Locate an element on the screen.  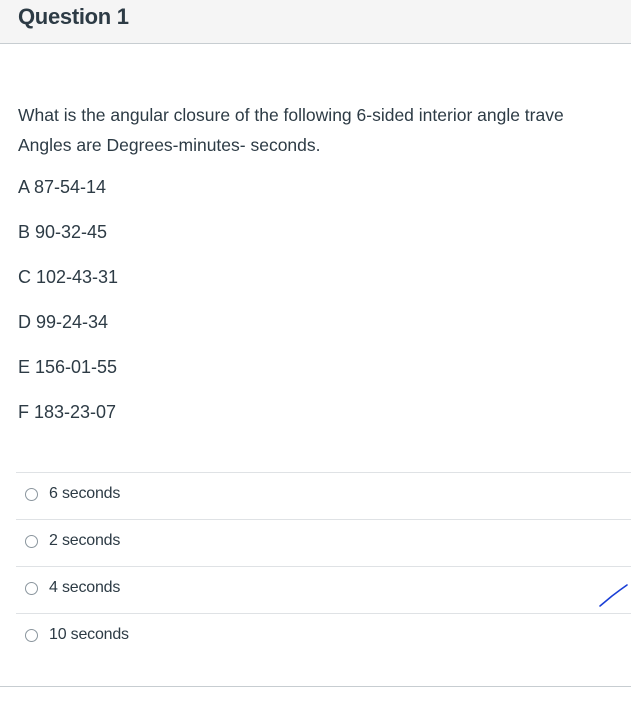
question-text-line-2: Angles are Degrees-minutes- seconds. is located at coordinates (169, 145).